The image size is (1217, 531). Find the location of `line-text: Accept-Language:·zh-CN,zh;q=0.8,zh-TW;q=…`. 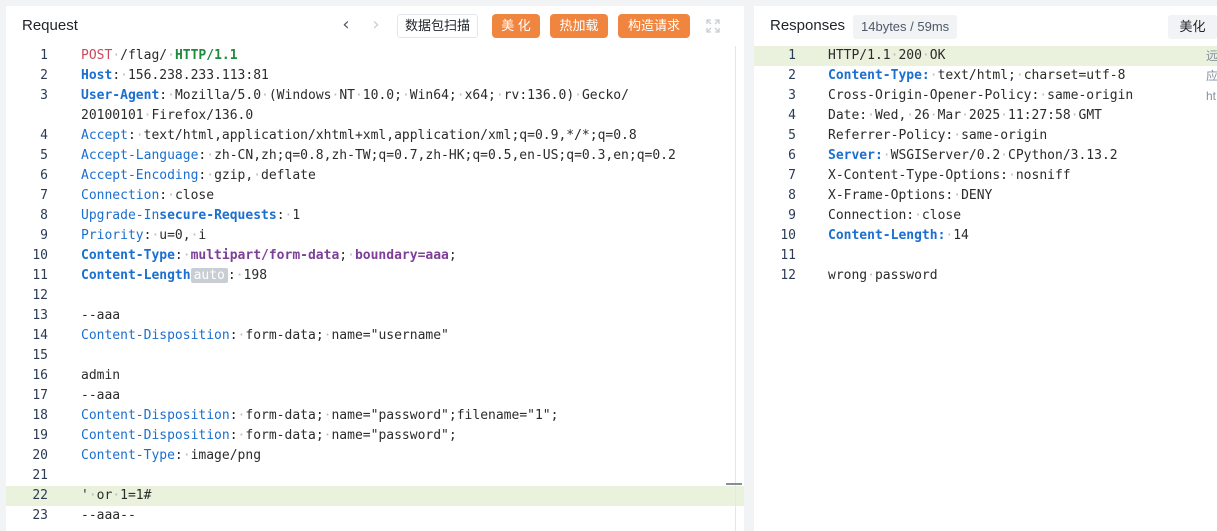

line-text: Accept-Language:·zh-CN,zh;q=0.8,zh-TW;q=… is located at coordinates (378, 155).